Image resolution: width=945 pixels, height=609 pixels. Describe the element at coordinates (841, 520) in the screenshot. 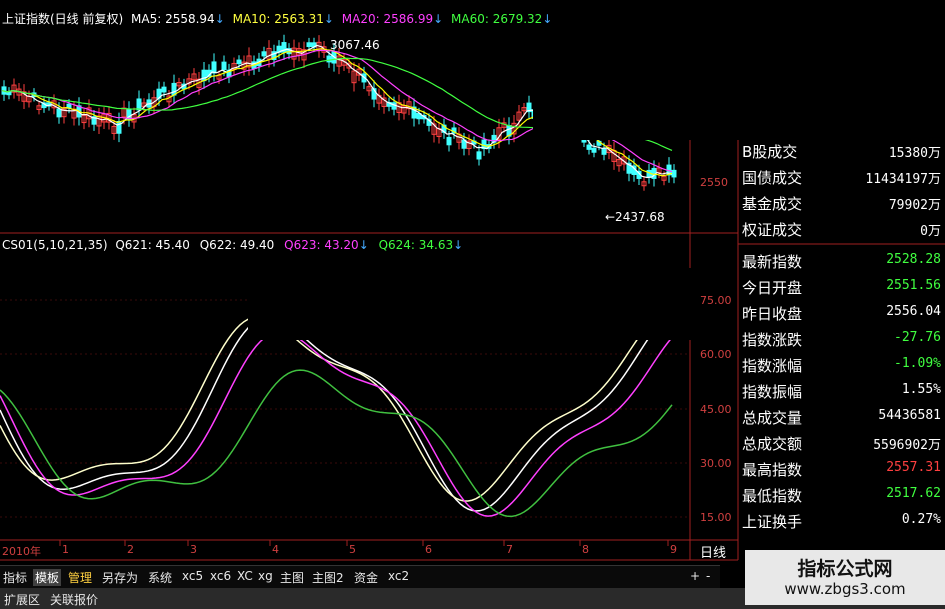

I see `panel-row: 上证换手 0.27%` at that location.